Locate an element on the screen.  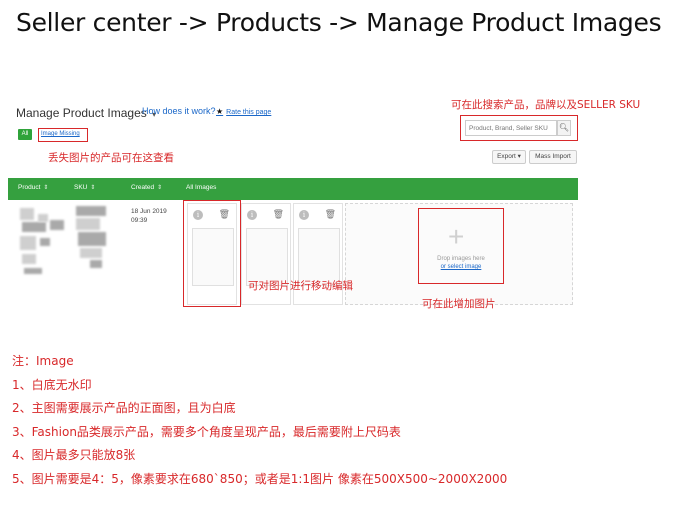
column-header-all-images: All Images is located at coordinates (201, 187).